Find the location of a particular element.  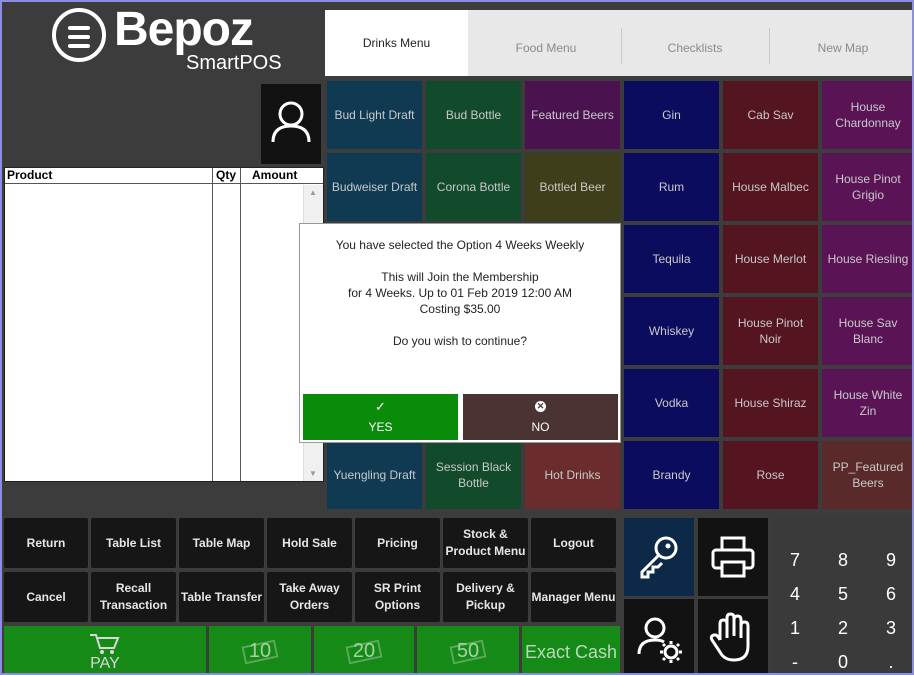

menu-tabs: Drinks Menu Food Menu Checklists New Map is located at coordinates (618, 43).